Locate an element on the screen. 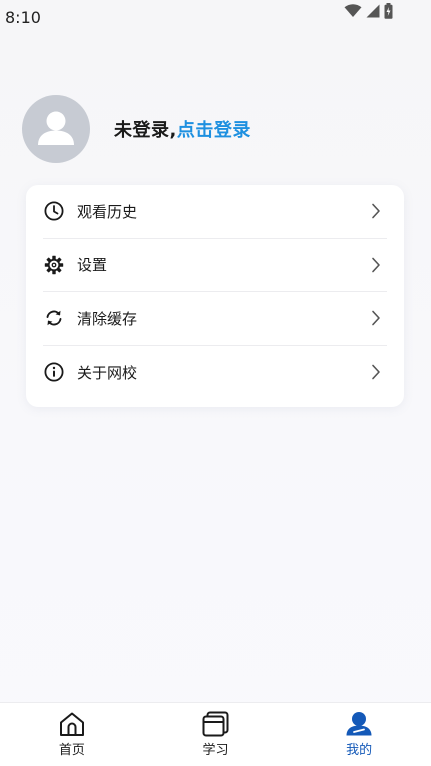 Image resolution: width=431 pixels, height=766 pixels. menu-item-label: 设置 is located at coordinates (92, 265).